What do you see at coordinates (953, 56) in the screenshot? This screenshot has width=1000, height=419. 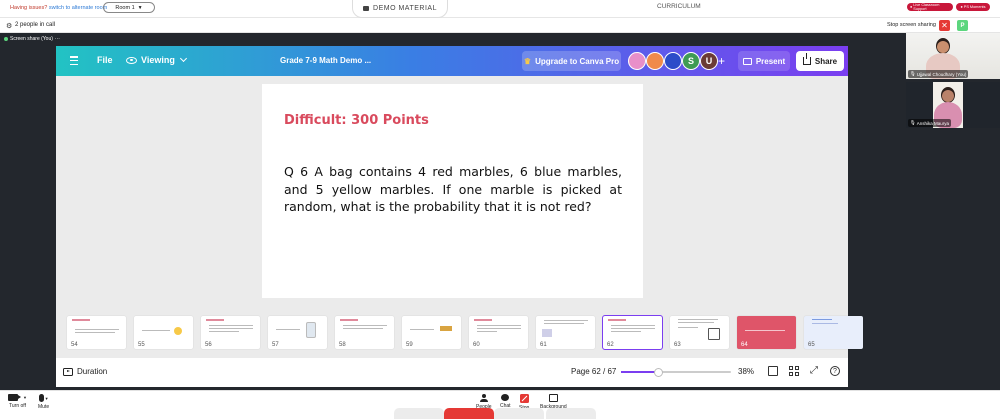 I see `video-tile-self: 🎙 Ujjawal Choudhary (You)` at bounding box center [953, 56].